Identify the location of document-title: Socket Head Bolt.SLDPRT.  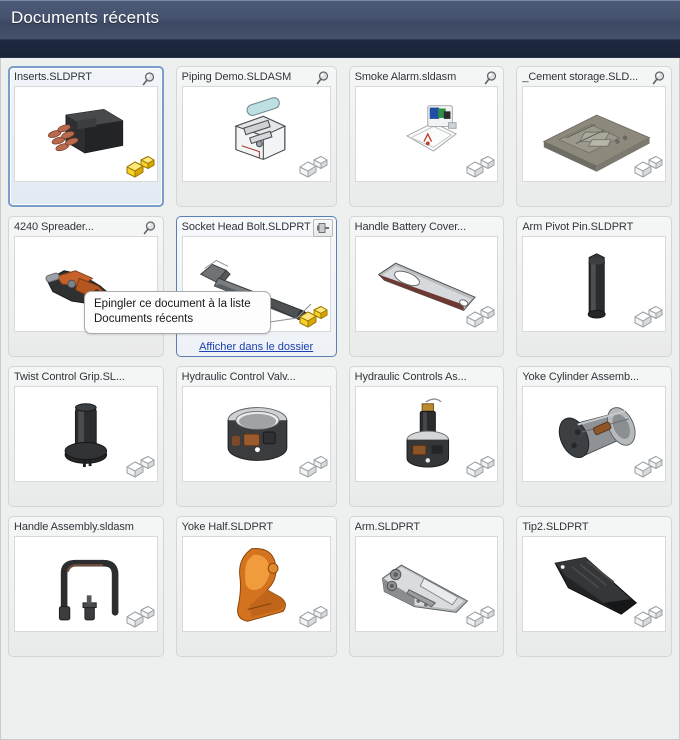
(246, 227).